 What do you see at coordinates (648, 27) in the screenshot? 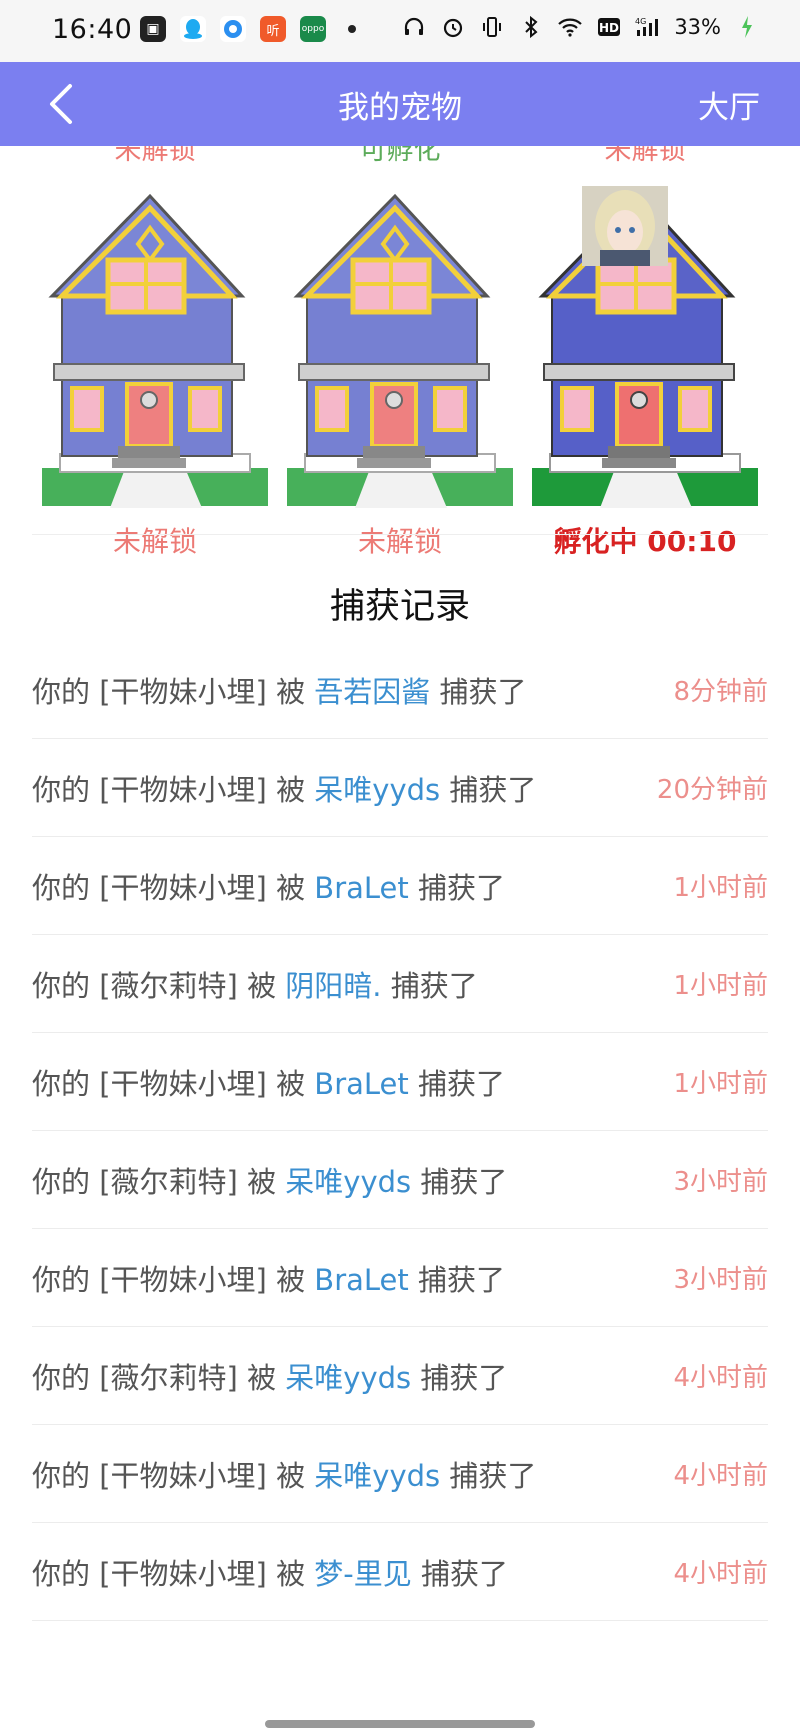
I see `4g-signal-icon: 4G` at bounding box center [648, 27].